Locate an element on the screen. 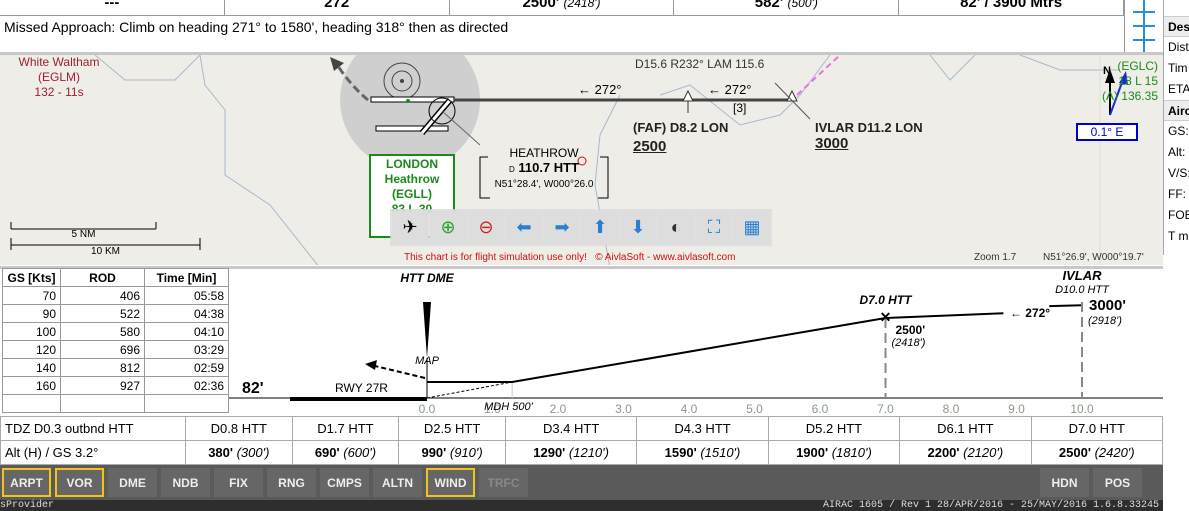 The height and width of the screenshot is (511, 1189). panel-field-label: FOB is located at coordinates (1178, 215).